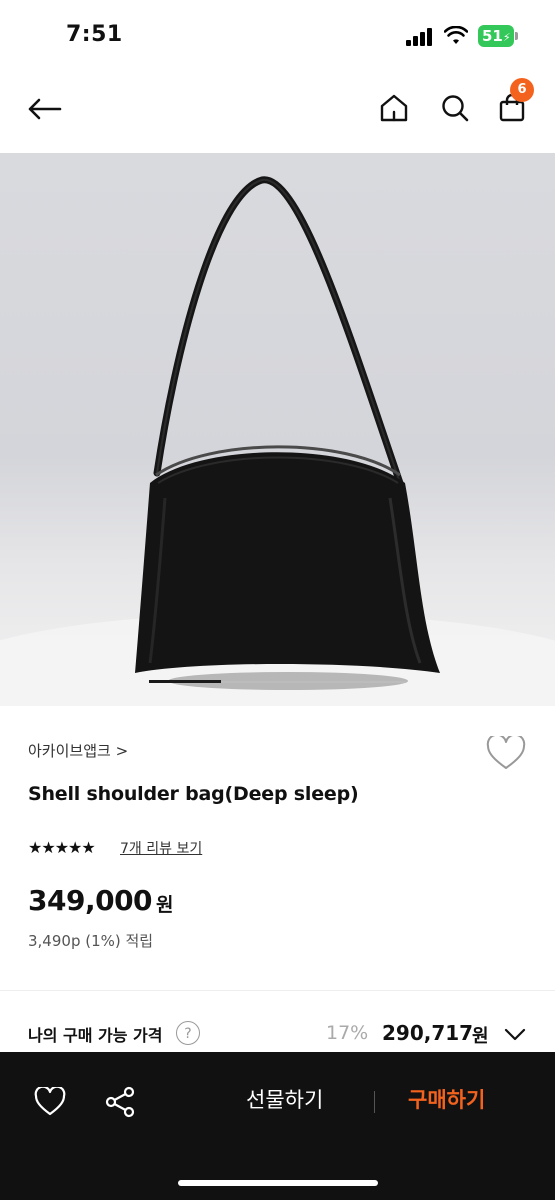  Describe the element at coordinates (420, 37) in the screenshot. I see `cellular-signal-icon` at that location.